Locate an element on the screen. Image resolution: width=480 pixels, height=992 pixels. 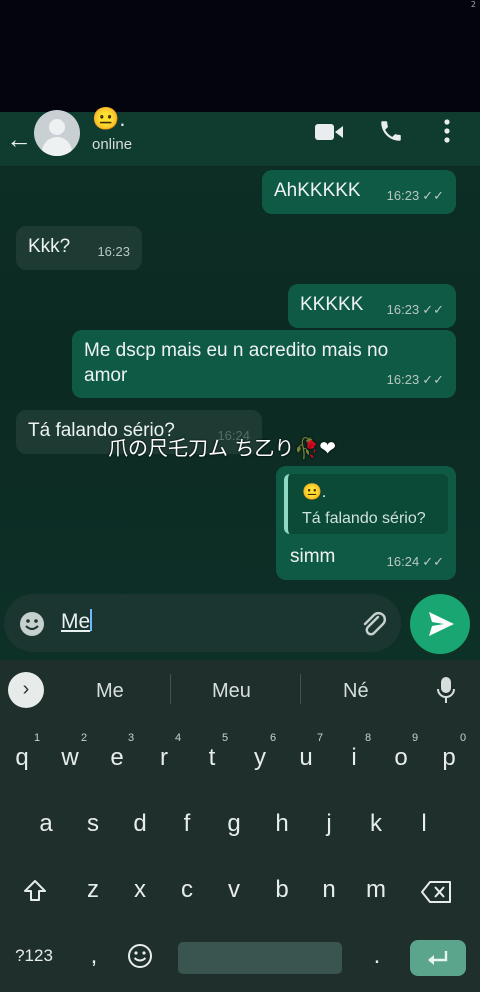
key-u: u is located at coordinates (306, 758).